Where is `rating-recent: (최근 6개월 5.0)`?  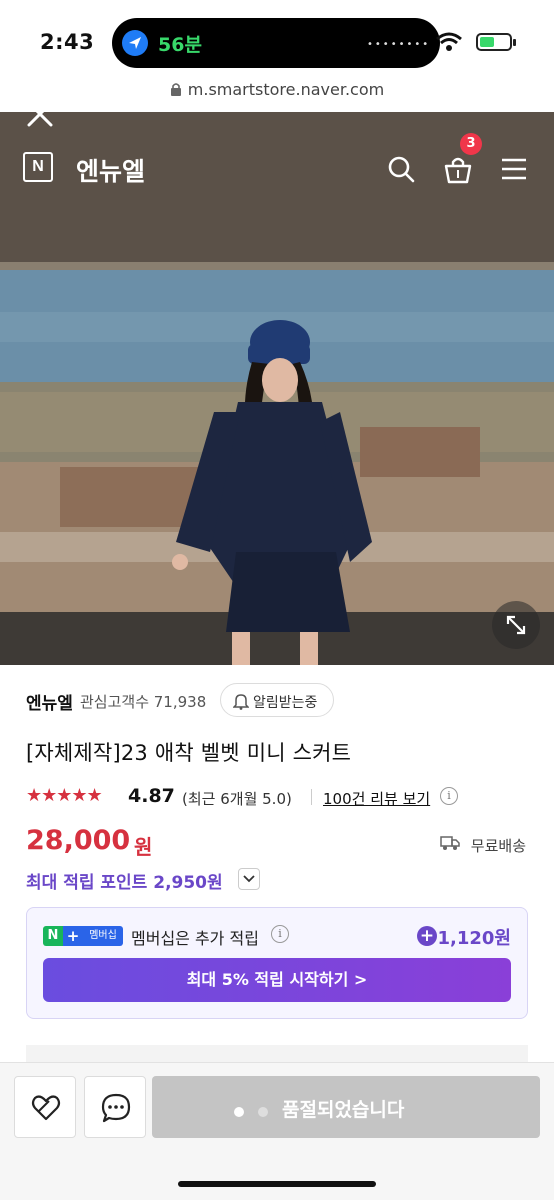 rating-recent: (최근 6개월 5.0) is located at coordinates (237, 799).